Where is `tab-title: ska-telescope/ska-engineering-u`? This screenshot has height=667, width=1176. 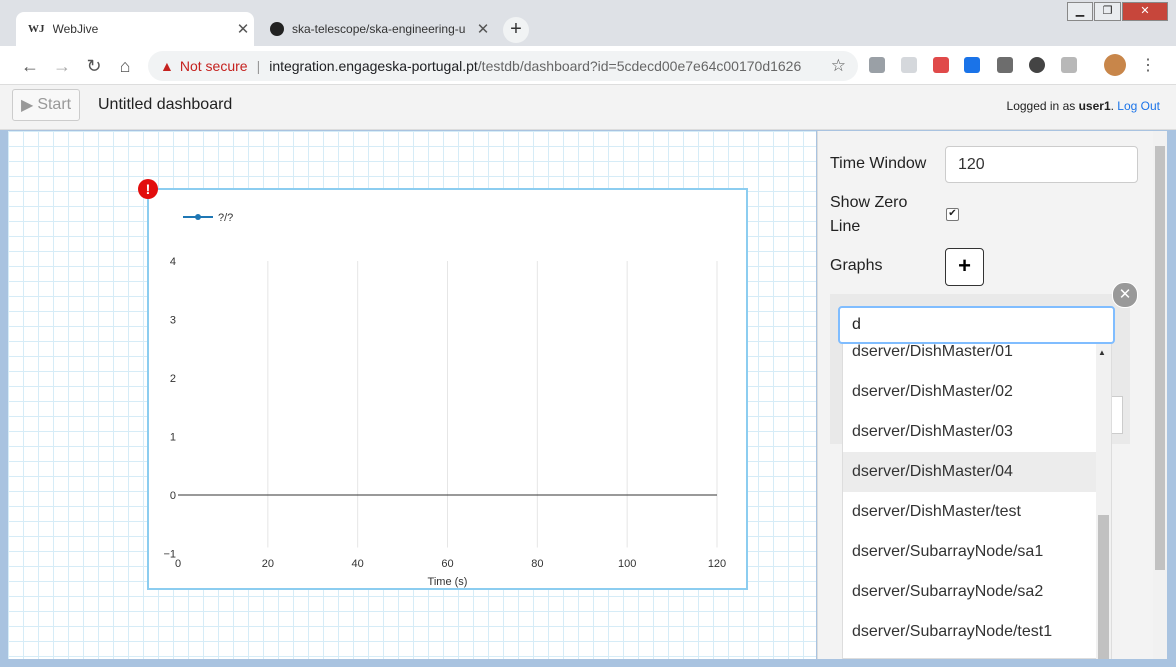
tab-title: ska-telescope/ska-engineering-u is located at coordinates (379, 29).